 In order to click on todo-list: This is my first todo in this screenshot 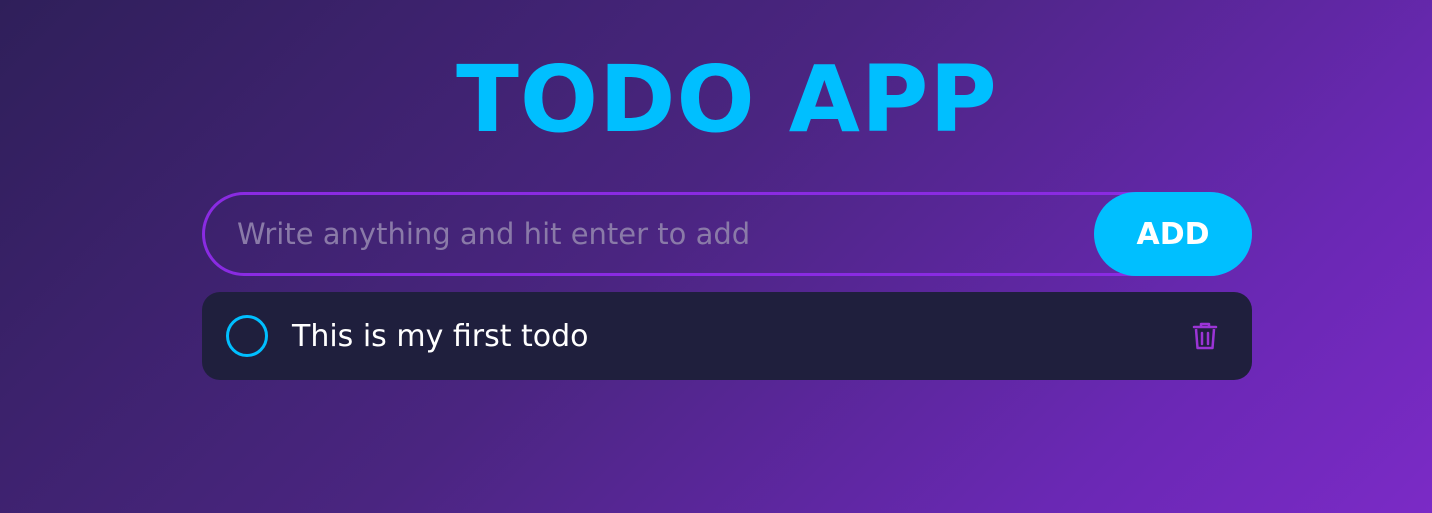, I will do `click(727, 336)`.